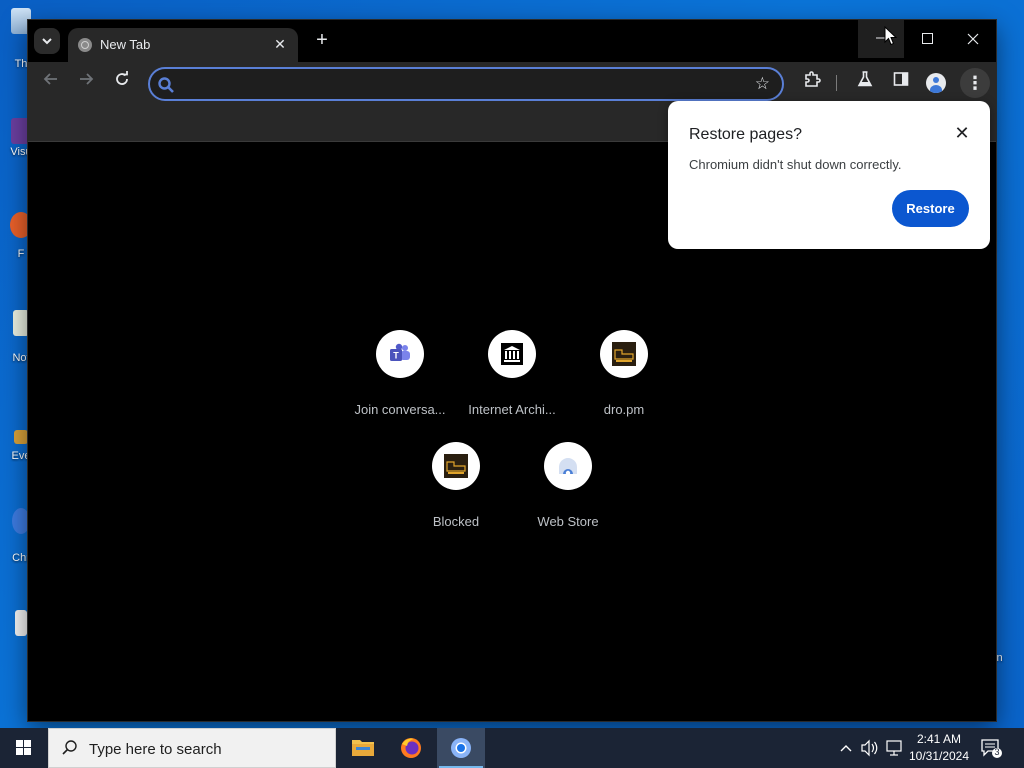  I want to click on blocked-site-icon, so click(456, 466).